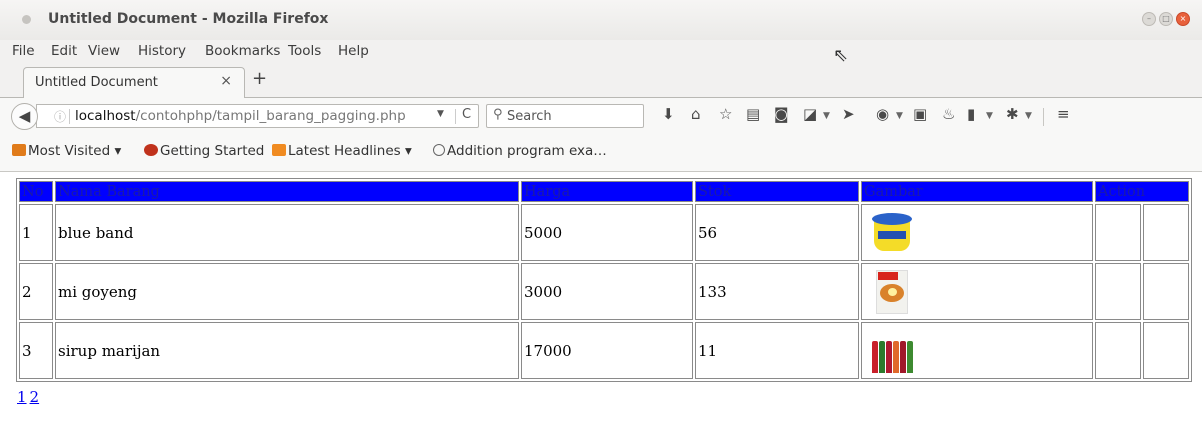 This screenshot has height=421, width=1202. I want to click on extension-icon: ✱, so click(1012, 114).